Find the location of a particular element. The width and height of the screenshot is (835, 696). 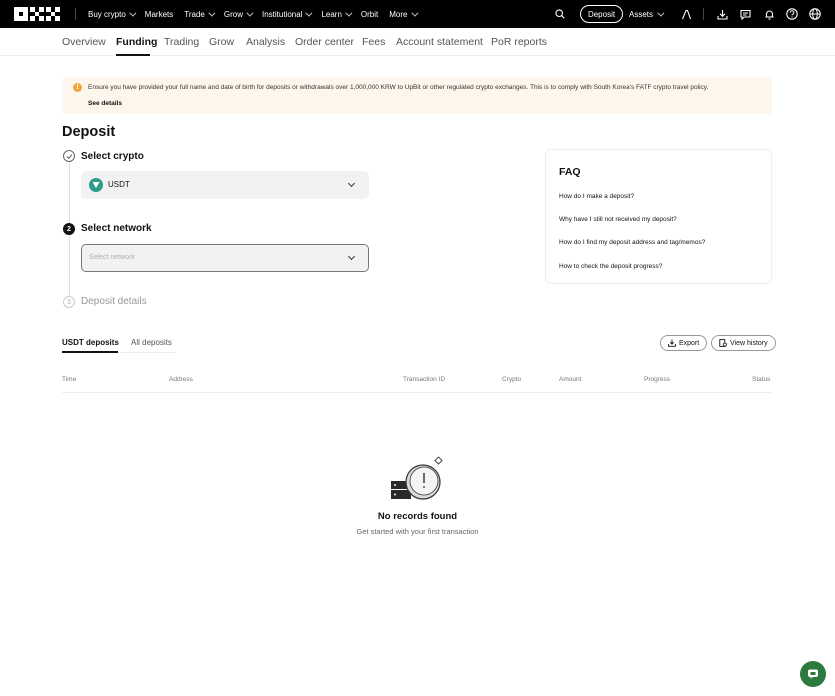

nav-orbit: Orbit is located at coordinates (369, 14).